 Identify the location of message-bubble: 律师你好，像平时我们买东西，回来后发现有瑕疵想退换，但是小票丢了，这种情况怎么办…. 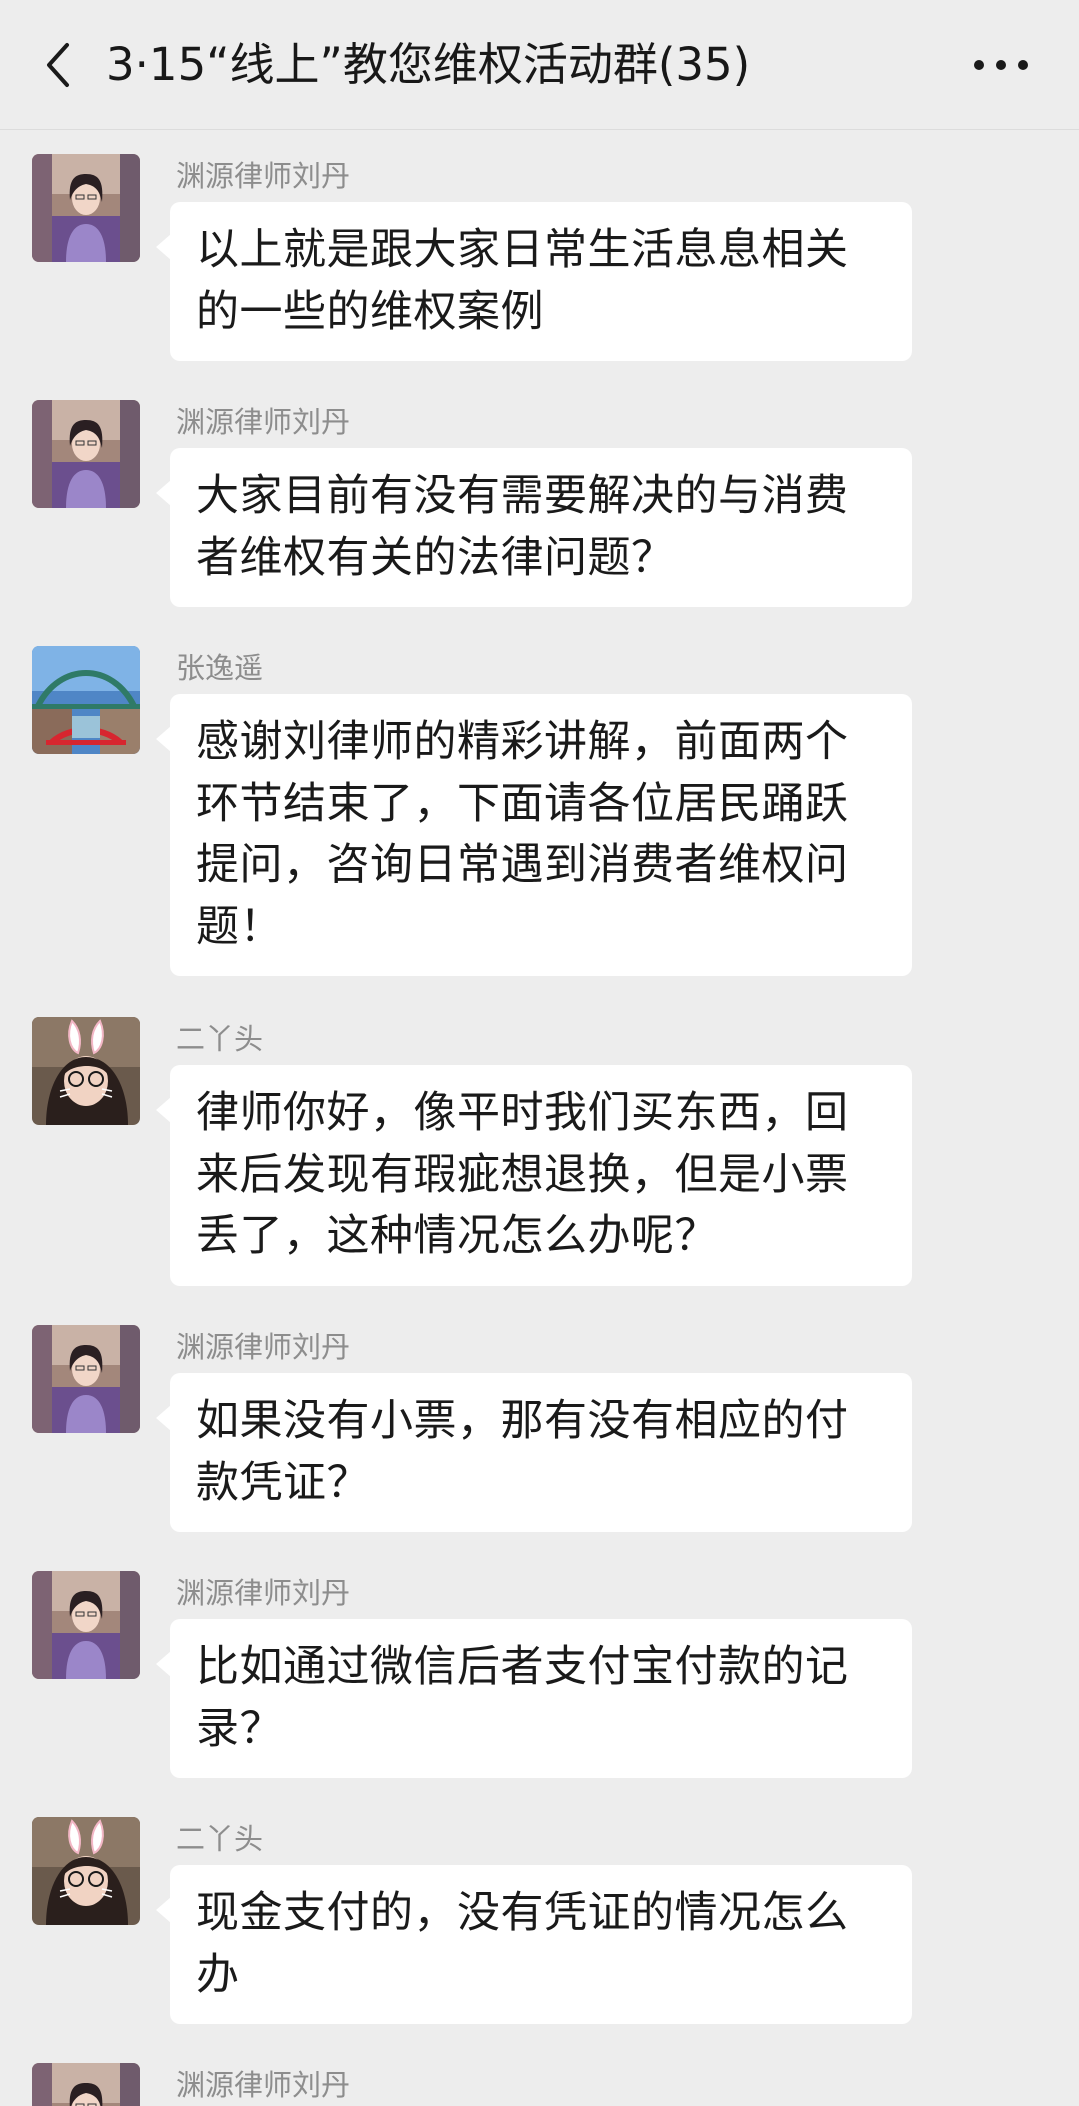
(534, 1175).